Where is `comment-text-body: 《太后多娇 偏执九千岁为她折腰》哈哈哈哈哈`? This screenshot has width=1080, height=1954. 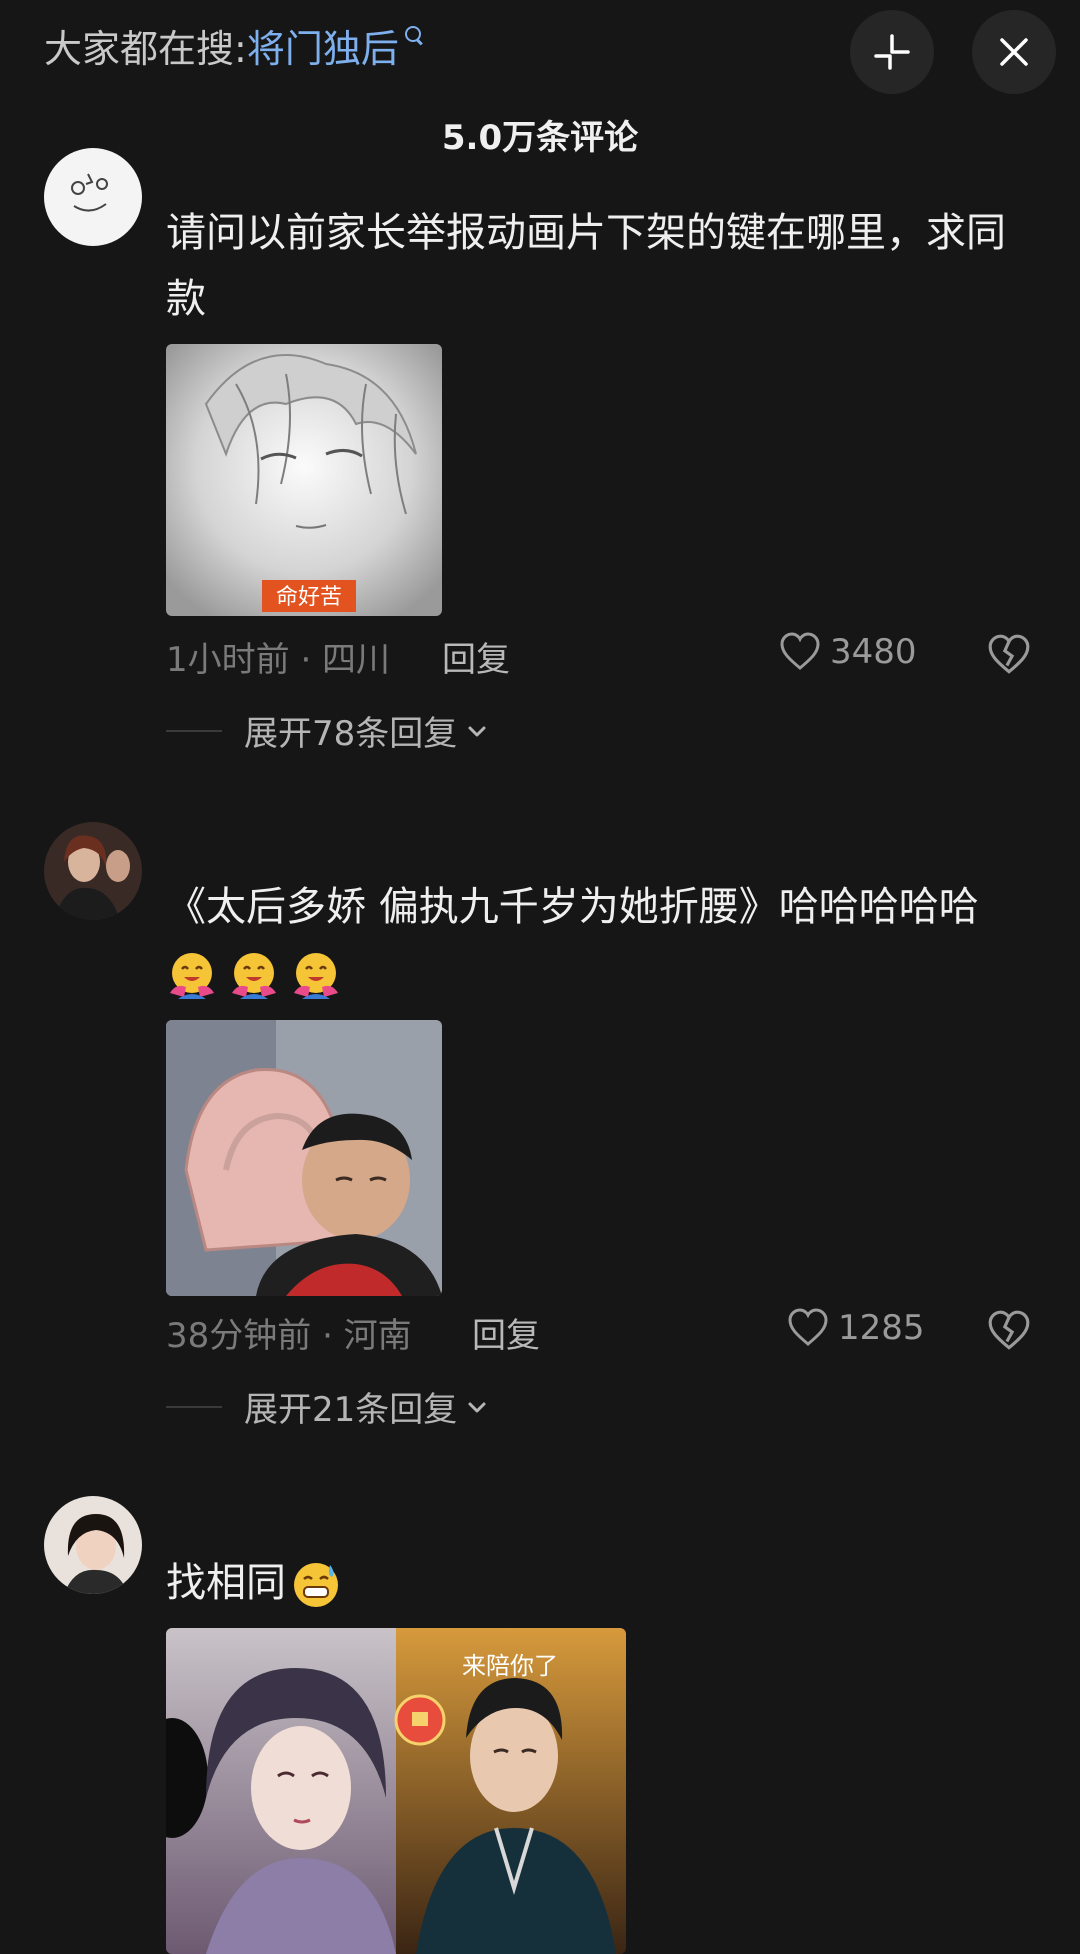 comment-text-body: 《太后多娇 偏执九千岁为她折腰》哈哈哈哈哈 is located at coordinates (572, 907).